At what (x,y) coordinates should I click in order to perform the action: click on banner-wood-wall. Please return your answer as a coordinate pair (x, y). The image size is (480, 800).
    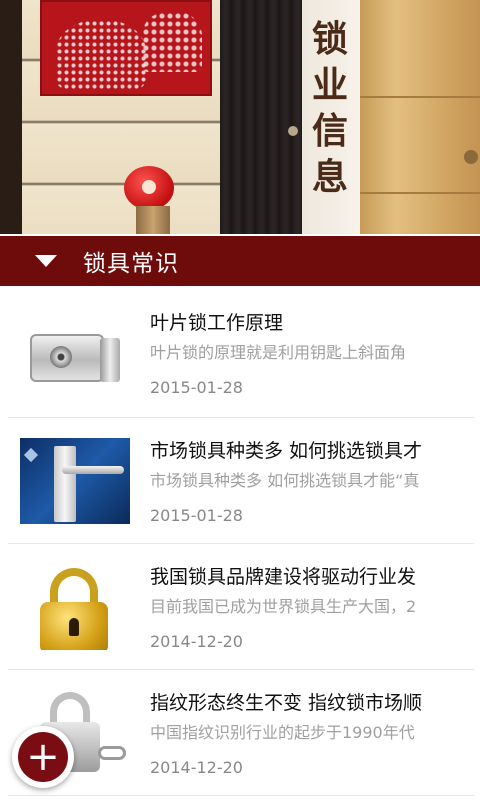
    Looking at the image, I should click on (420, 117).